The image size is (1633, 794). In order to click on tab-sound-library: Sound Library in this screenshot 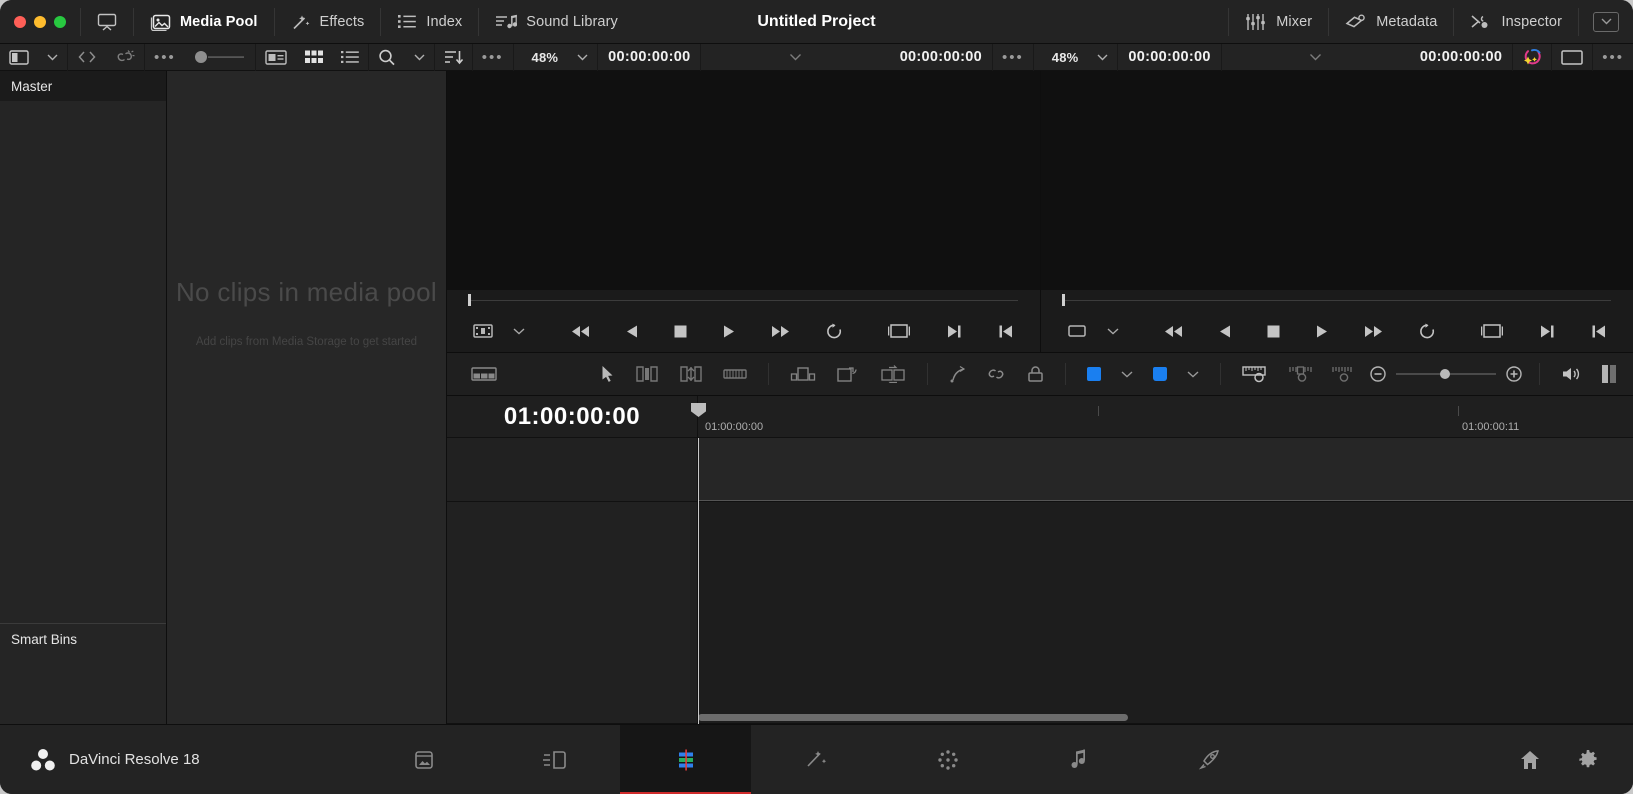, I will do `click(556, 22)`.